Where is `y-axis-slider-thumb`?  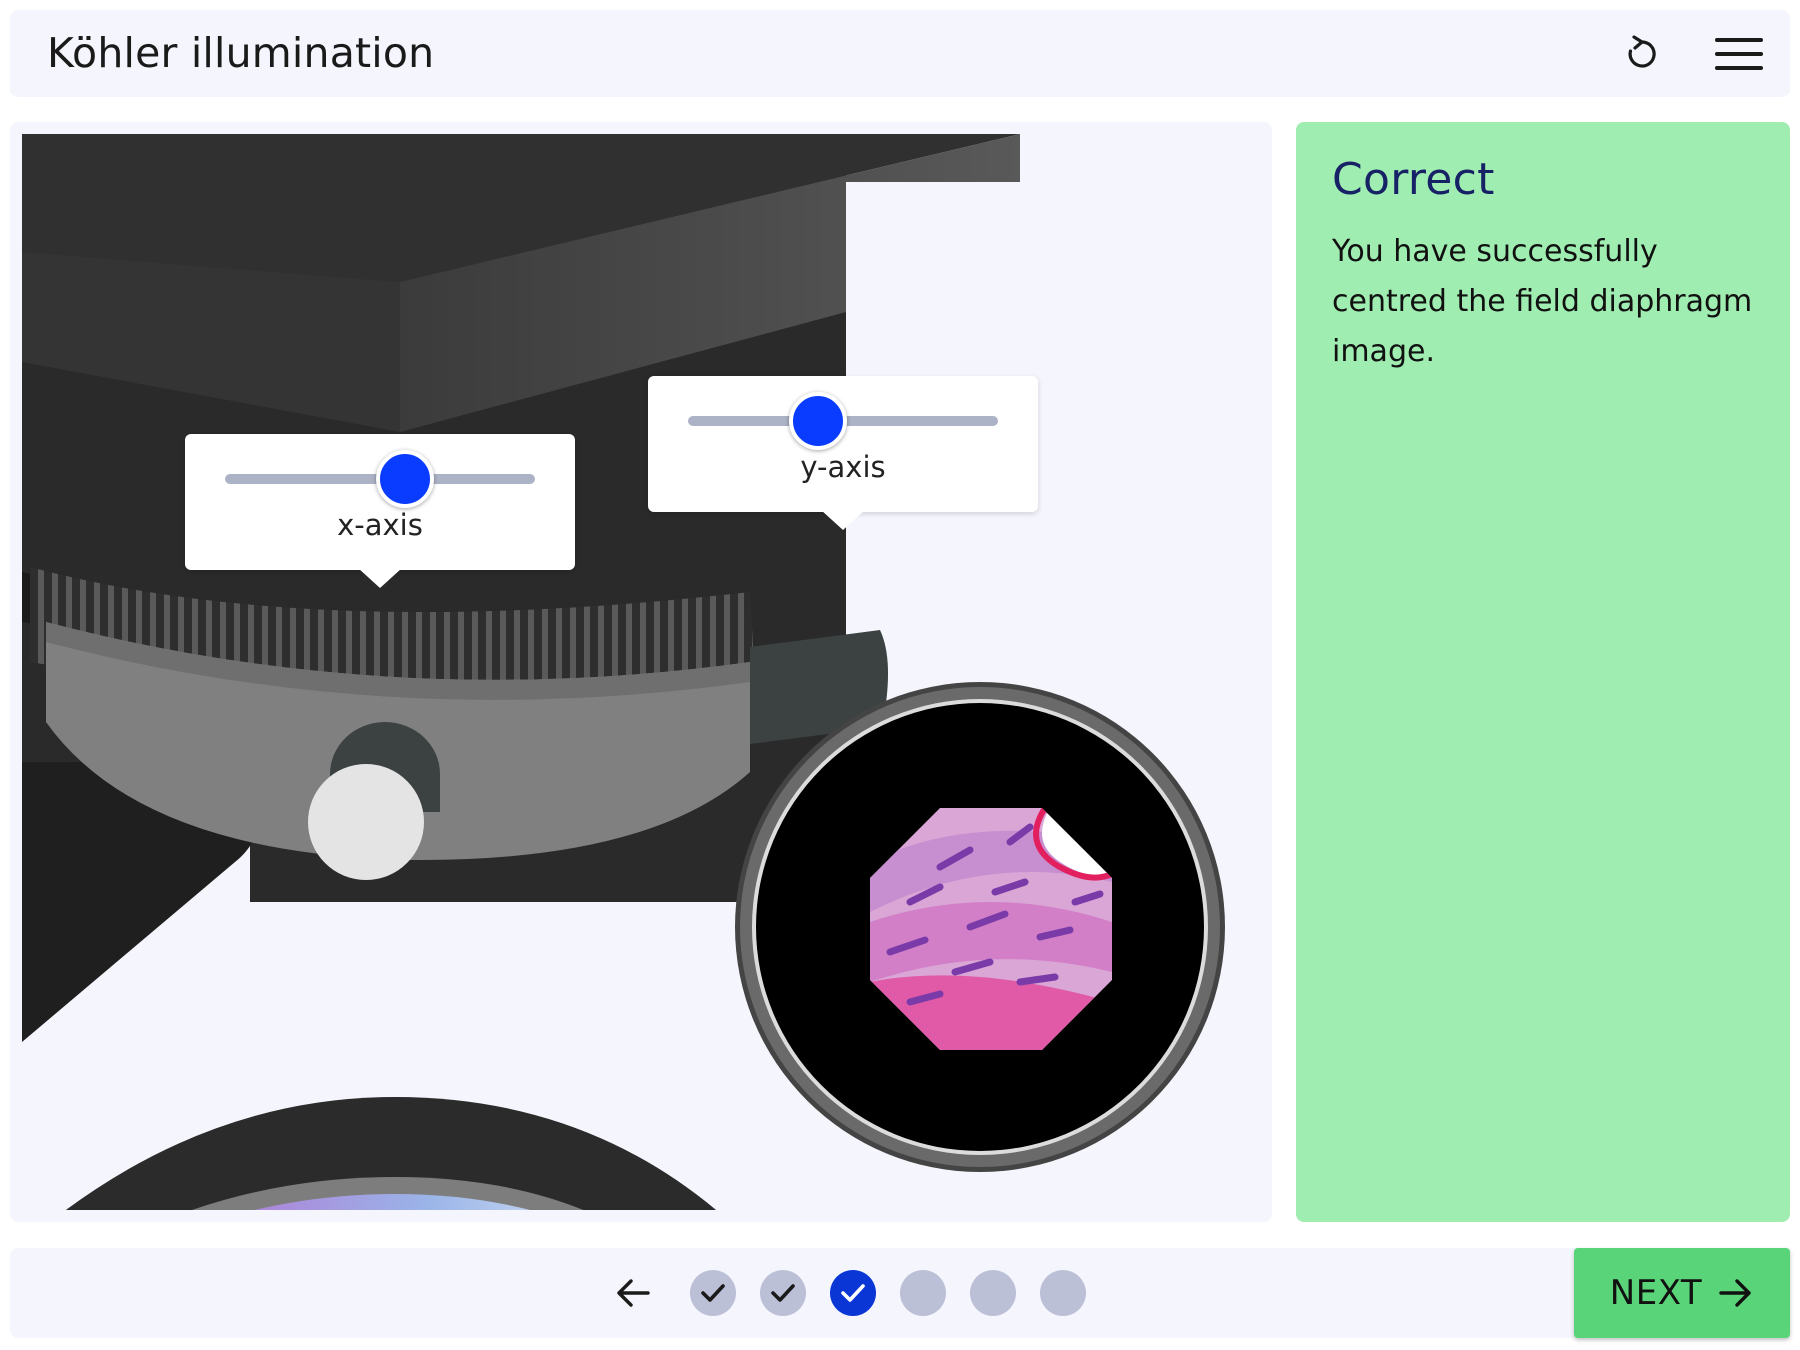 y-axis-slider-thumb is located at coordinates (818, 421).